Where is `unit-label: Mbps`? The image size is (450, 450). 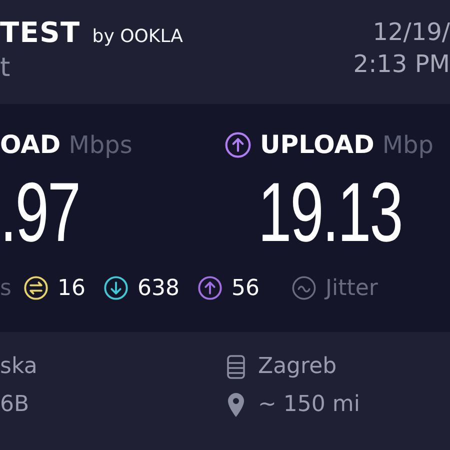
unit-label: Mbps is located at coordinates (100, 145).